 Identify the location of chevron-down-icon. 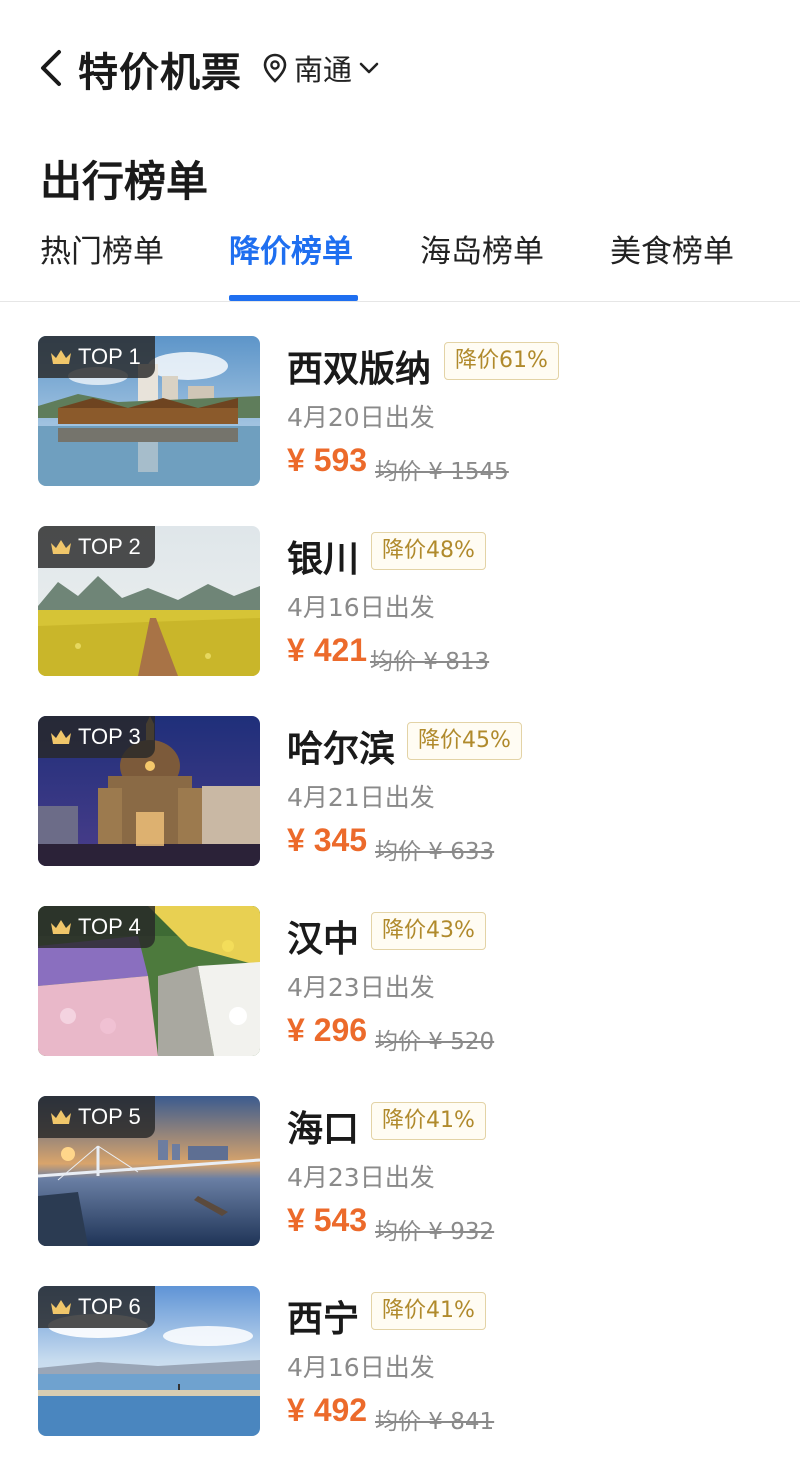
(369, 68).